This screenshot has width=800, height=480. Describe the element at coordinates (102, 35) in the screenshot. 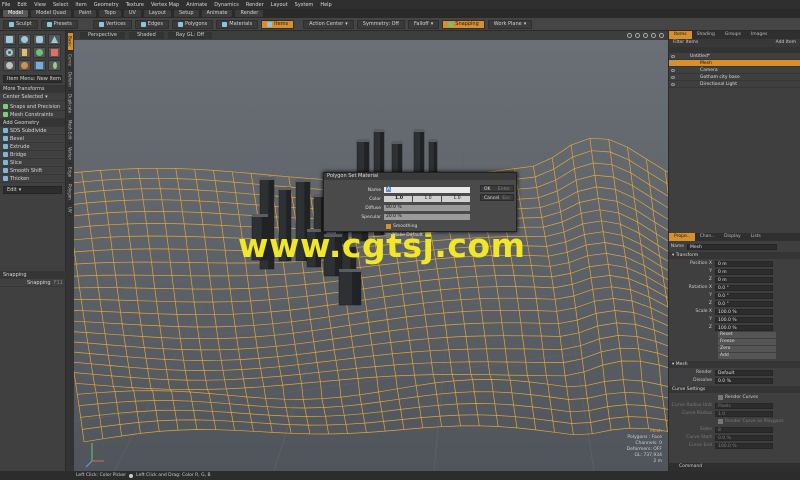

I see `perspective-dropdown: Perspective` at that location.